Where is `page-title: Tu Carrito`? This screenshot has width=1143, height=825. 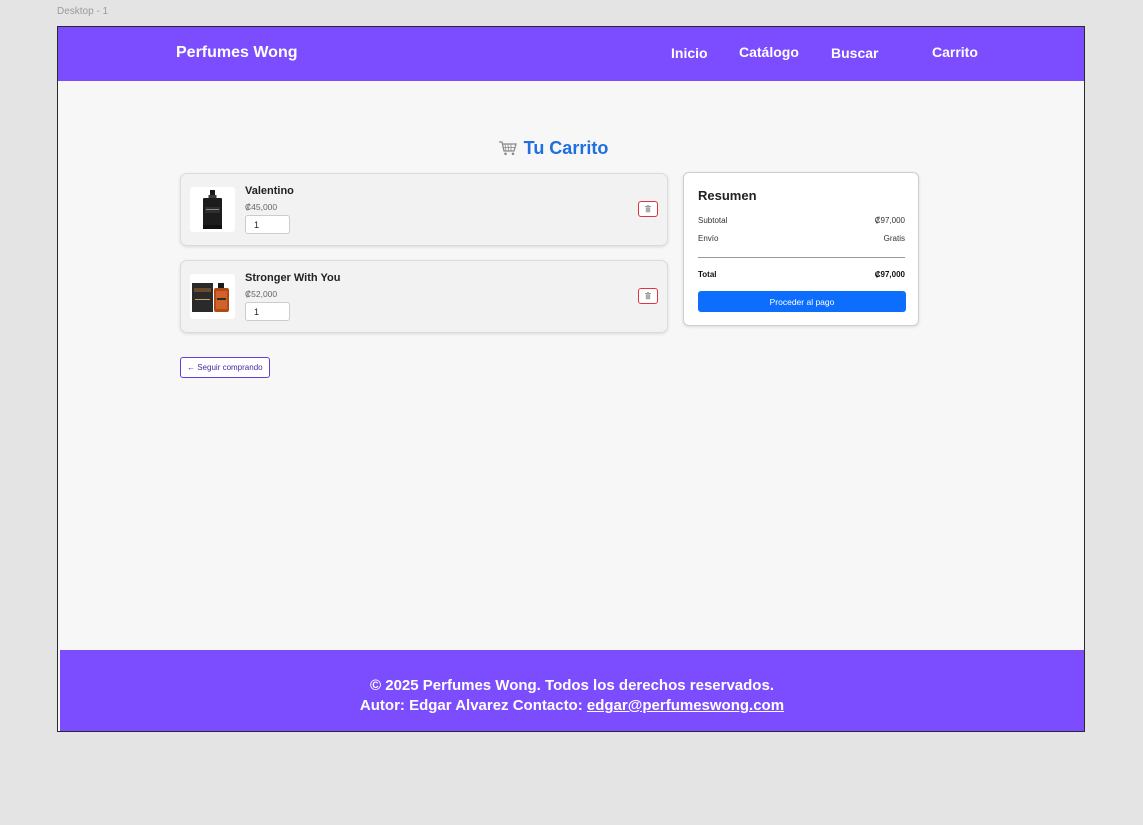 page-title: Tu Carrito is located at coordinates (553, 148).